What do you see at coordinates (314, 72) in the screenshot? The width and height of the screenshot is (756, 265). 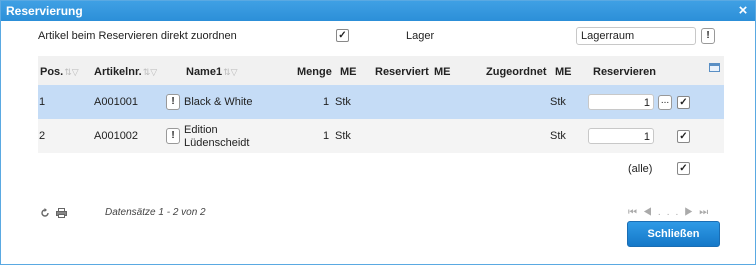 I see `col-menge: Menge` at bounding box center [314, 72].